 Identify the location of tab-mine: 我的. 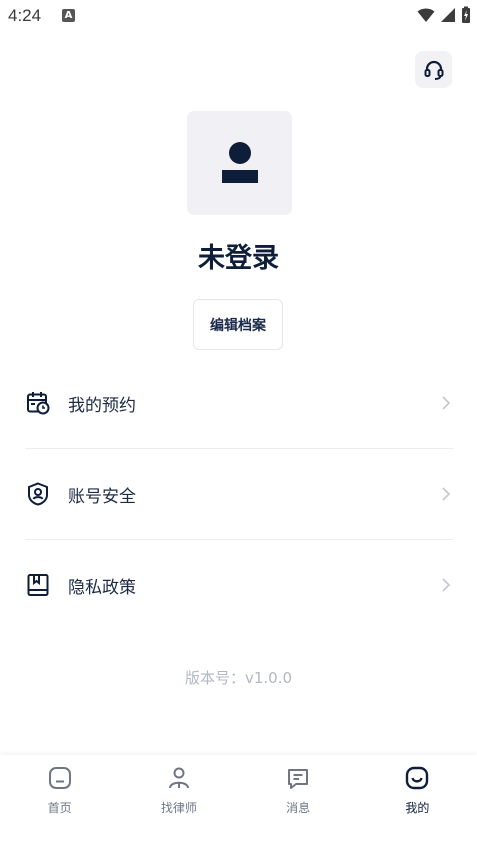
(417, 802).